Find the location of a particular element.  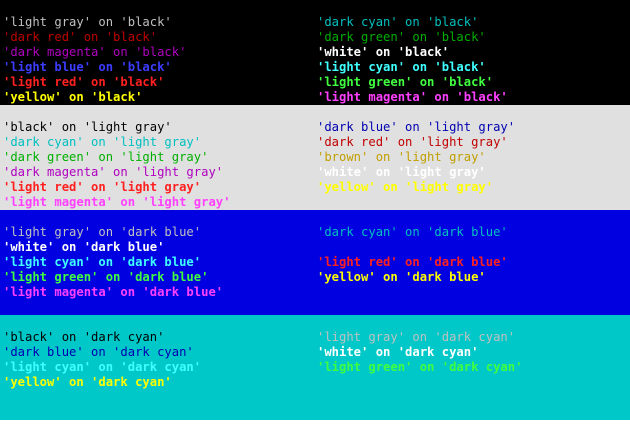

color-sample-text: 'yellow' on 'black' is located at coordinates (73, 97).